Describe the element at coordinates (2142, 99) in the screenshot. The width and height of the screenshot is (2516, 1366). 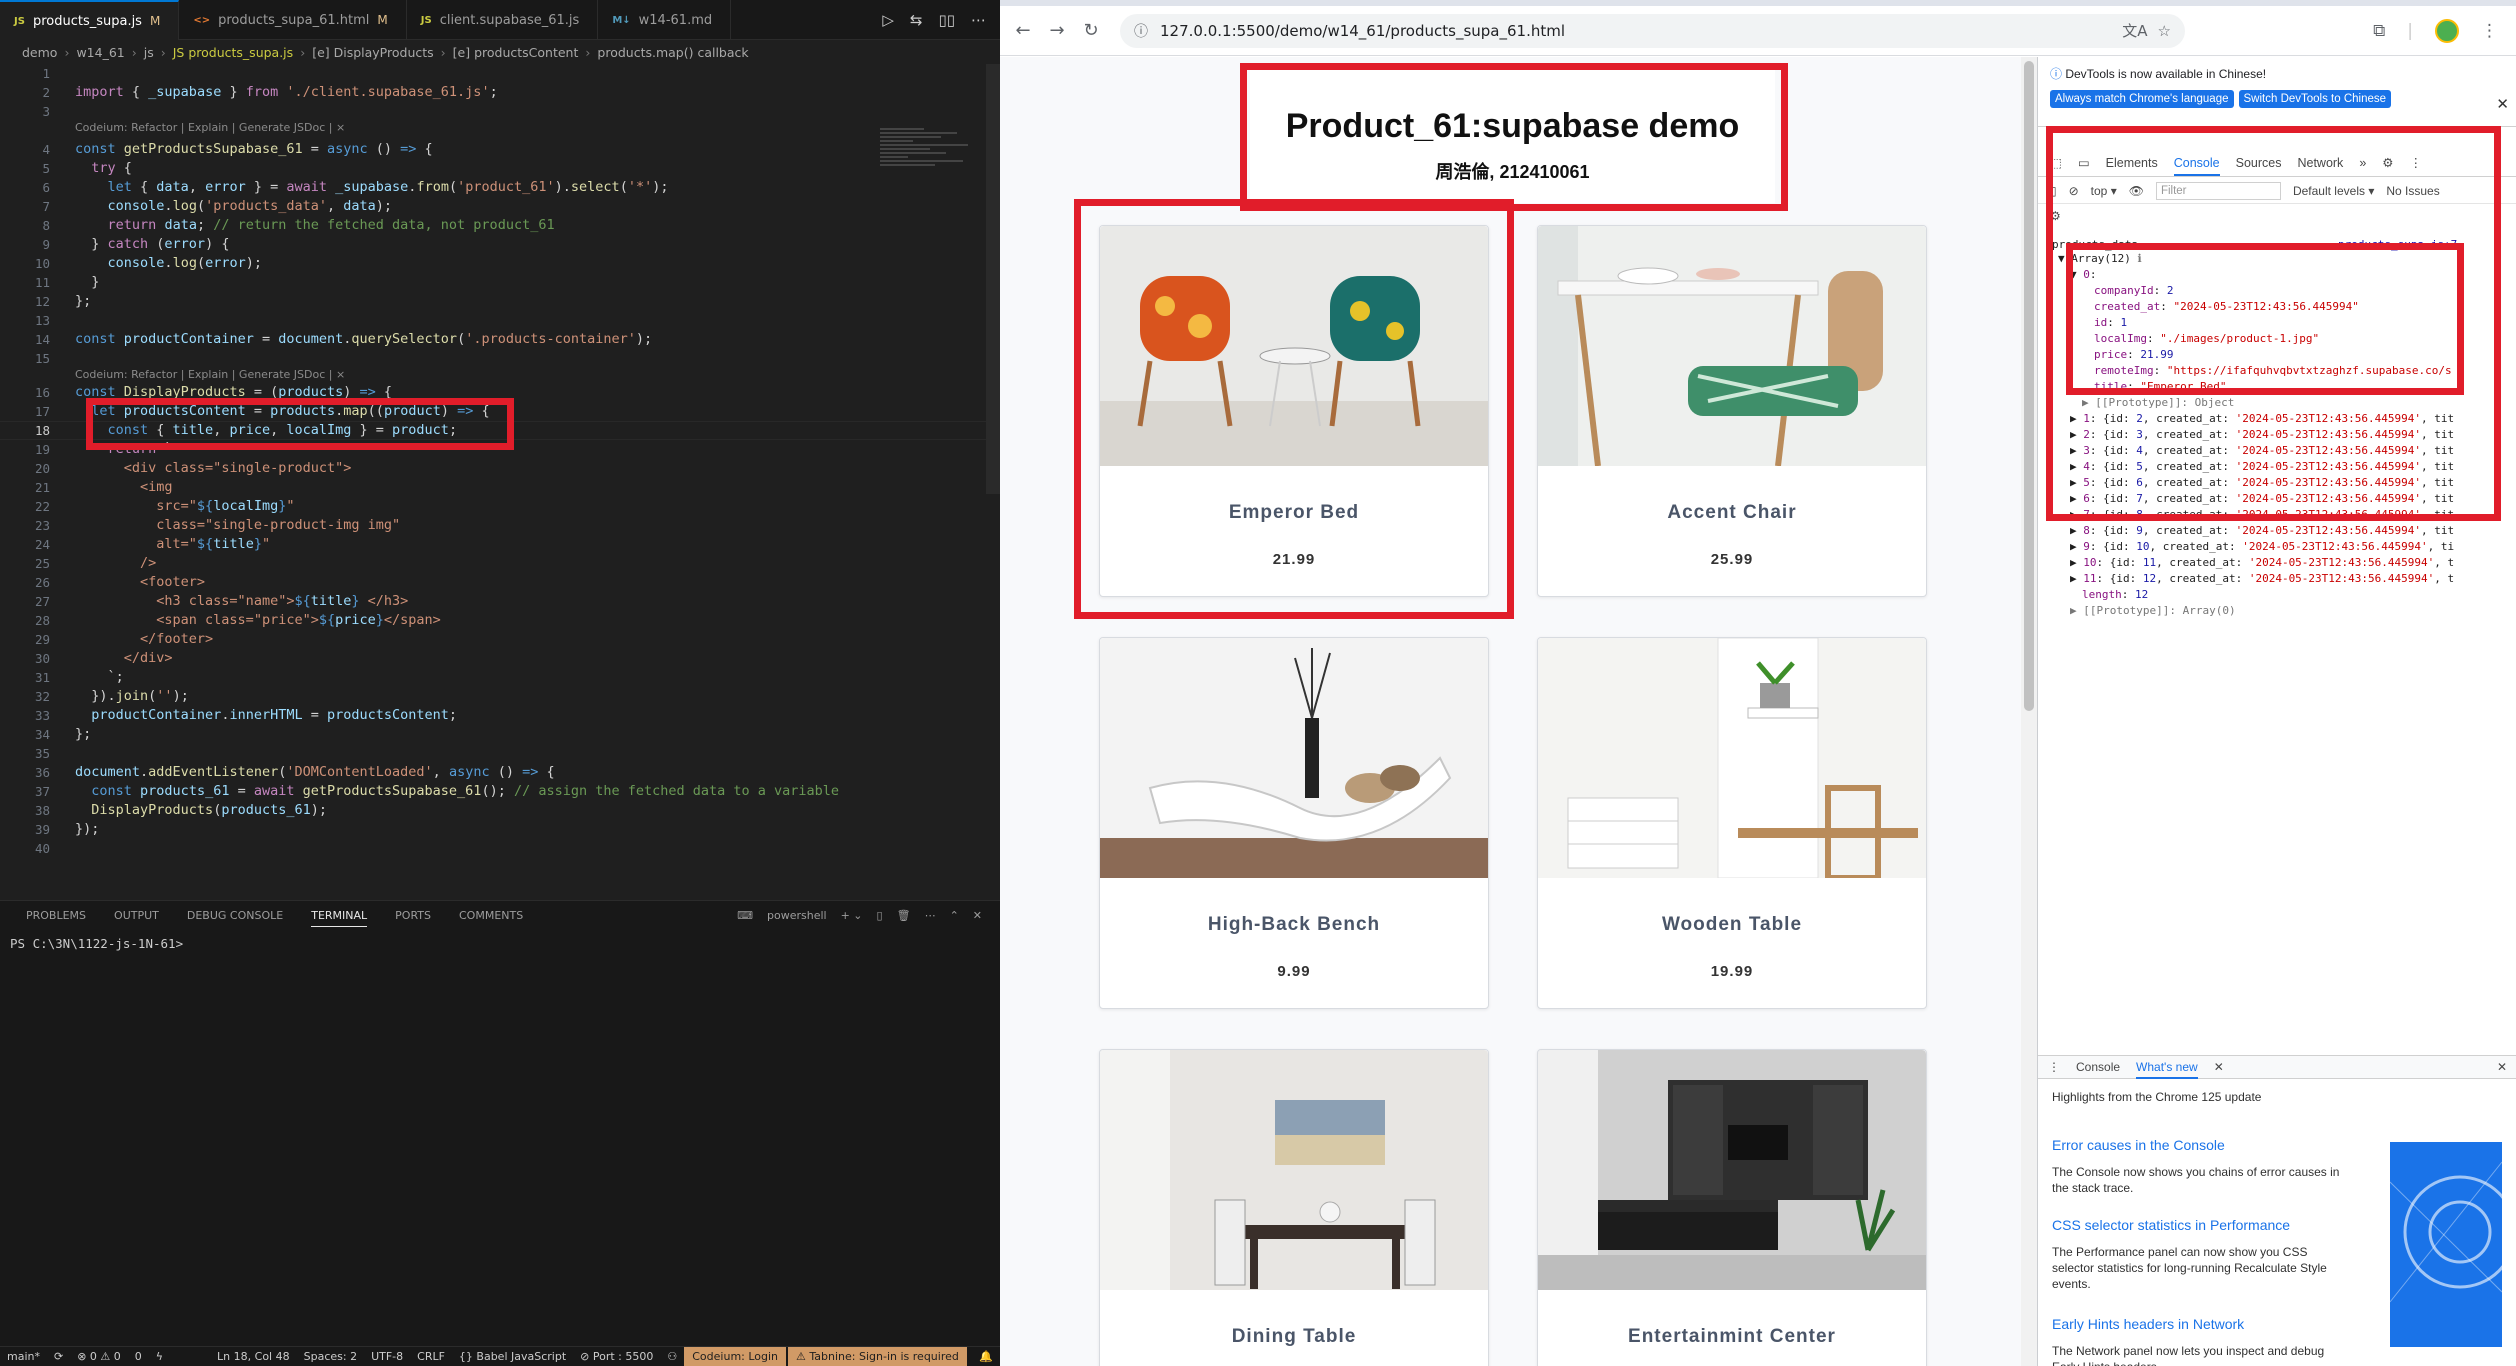
I see `match-language-button: Always match Chrome's language` at that location.